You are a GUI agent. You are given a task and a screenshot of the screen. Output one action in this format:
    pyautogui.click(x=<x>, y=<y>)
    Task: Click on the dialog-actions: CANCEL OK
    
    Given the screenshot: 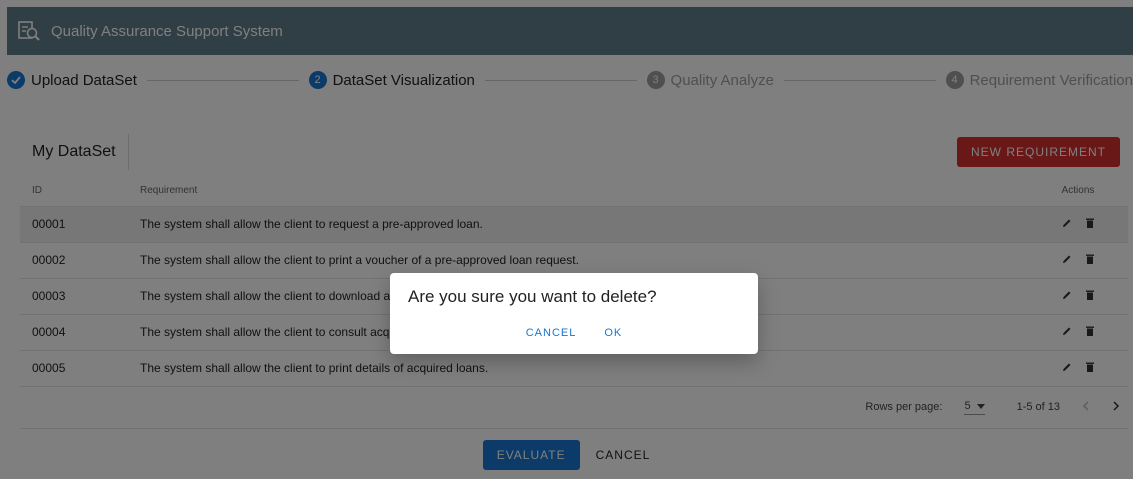 What is the action you would take?
    pyautogui.click(x=574, y=333)
    